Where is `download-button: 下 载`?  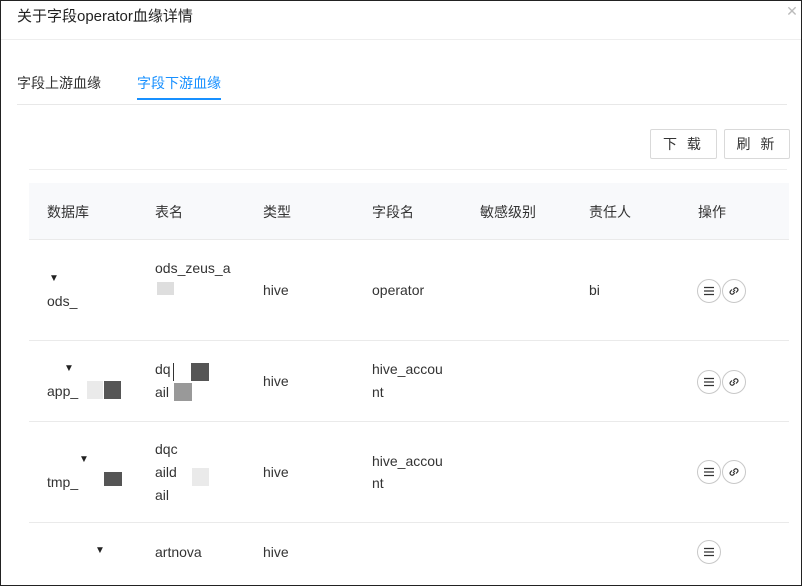
download-button: 下 载 is located at coordinates (683, 144).